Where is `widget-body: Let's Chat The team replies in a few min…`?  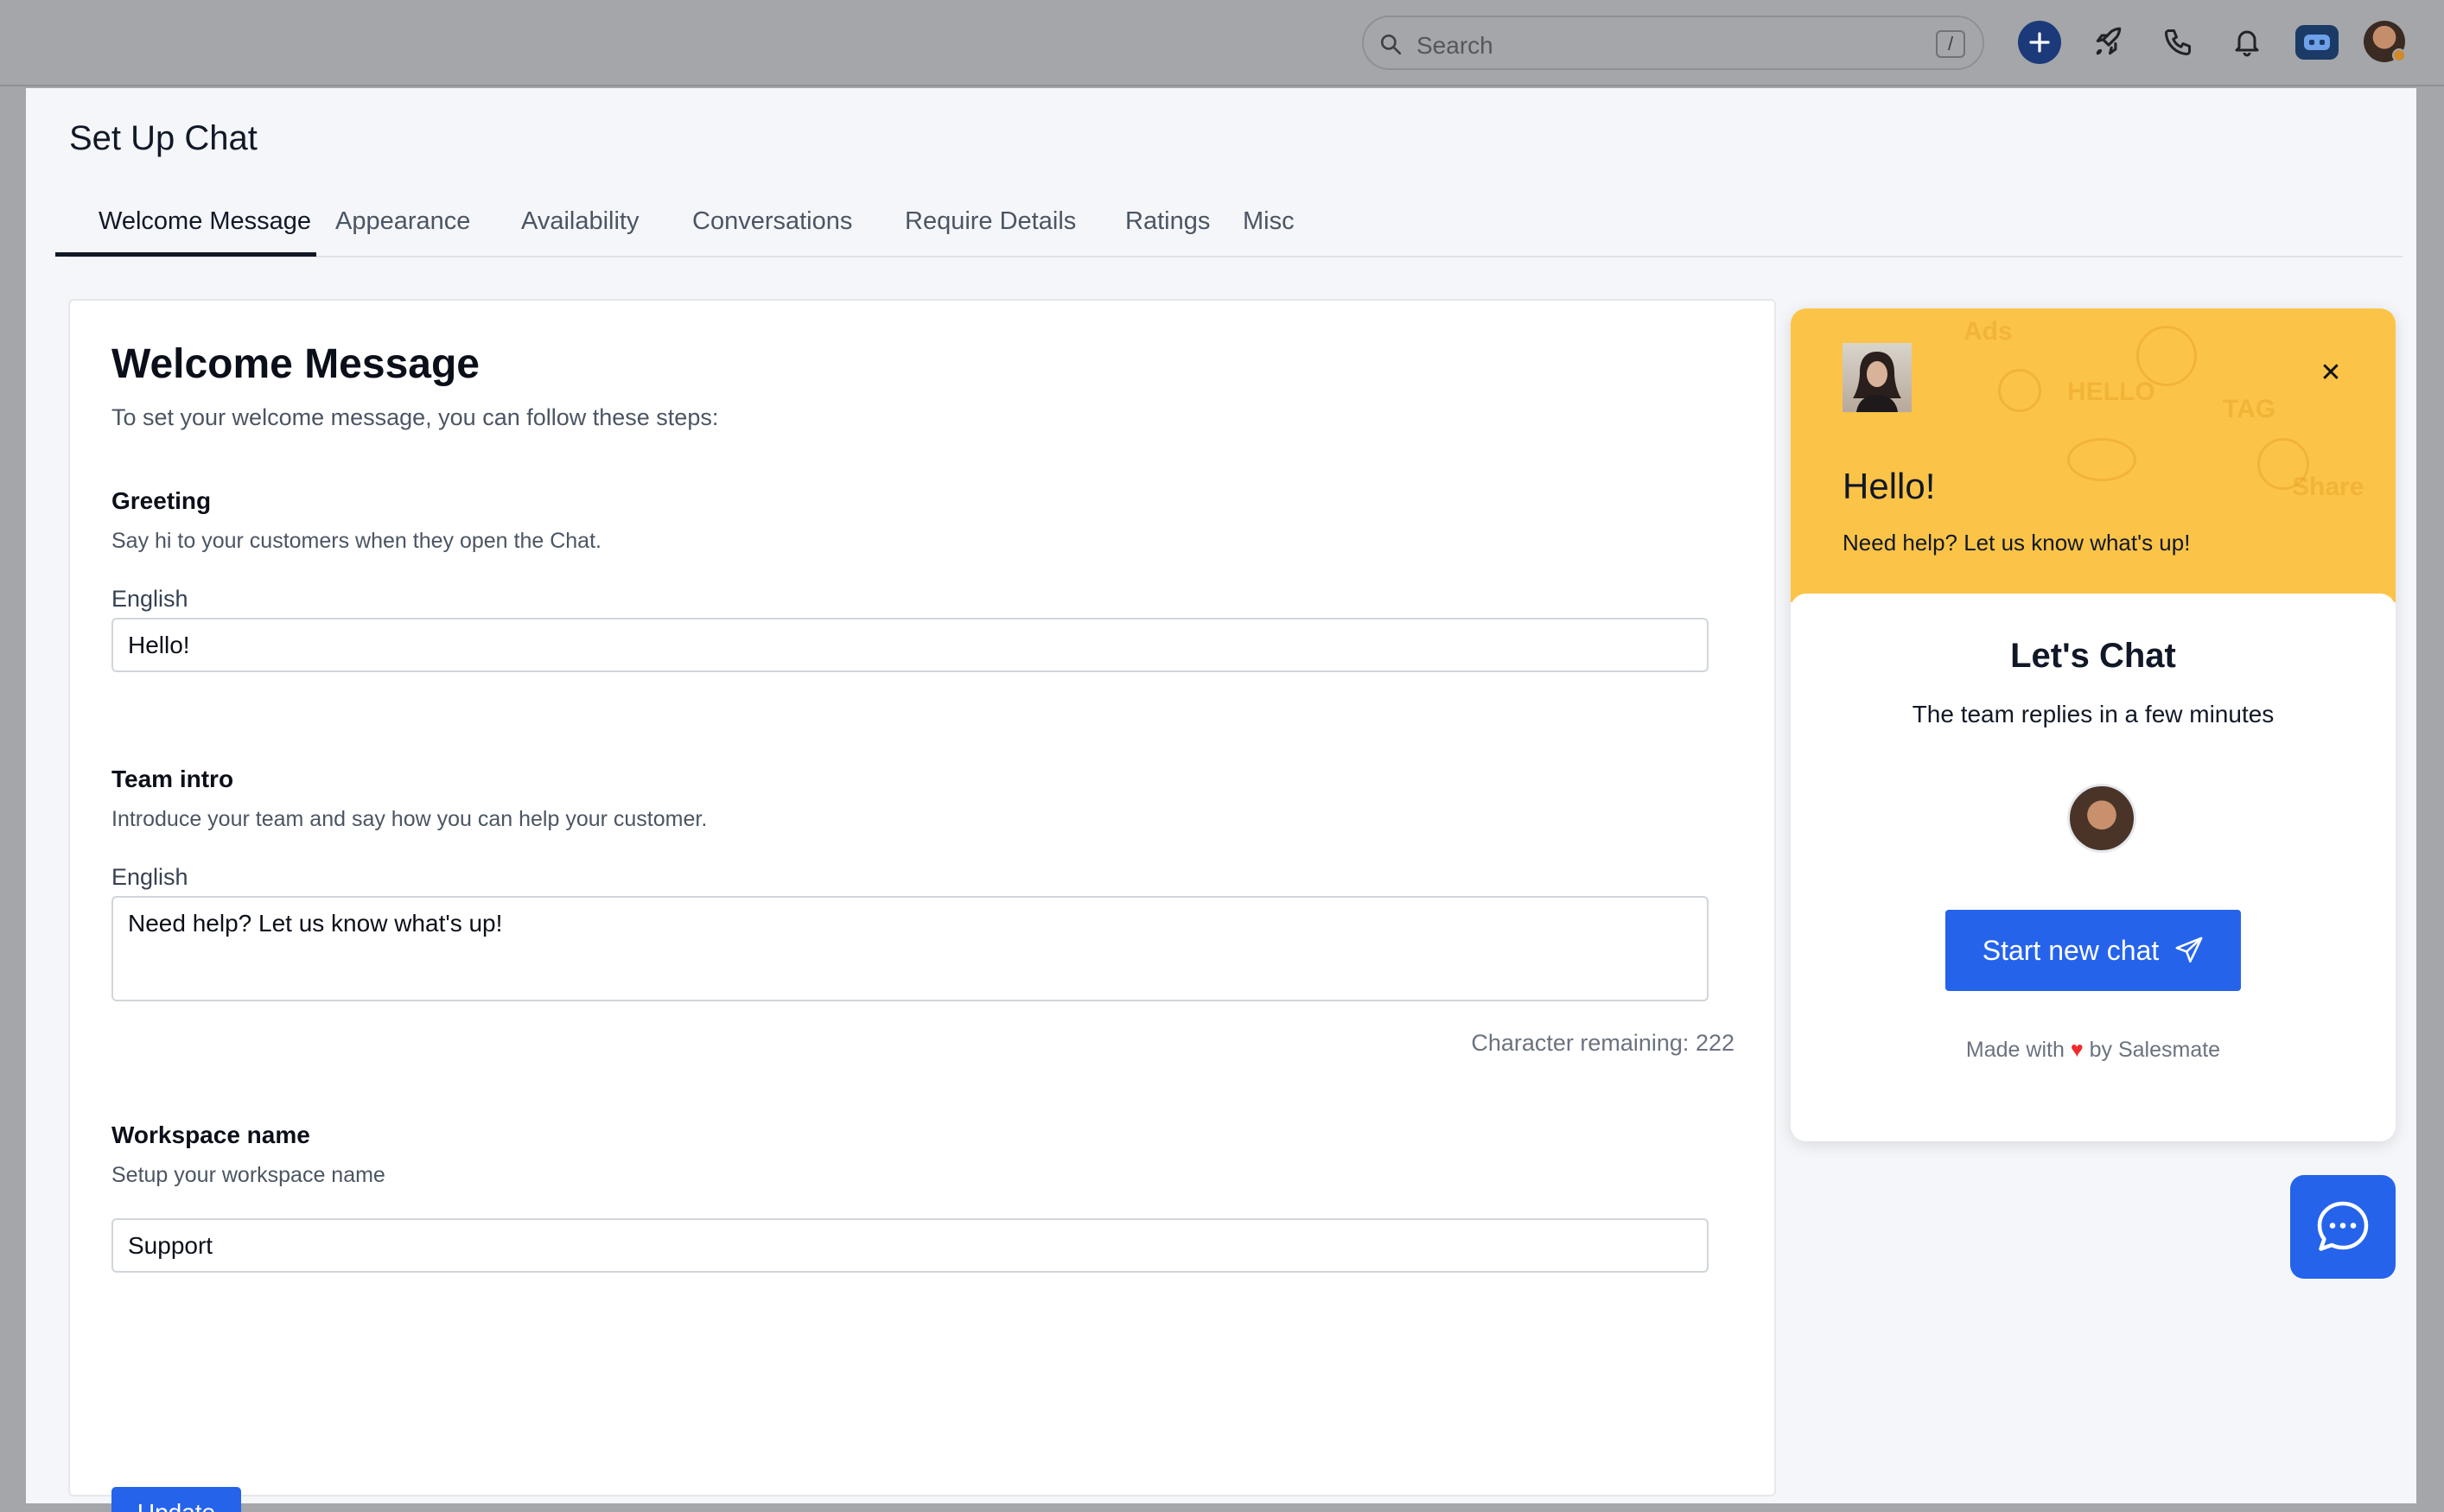
widget-body: Let's Chat The team replies in a few min… is located at coordinates (2093, 867).